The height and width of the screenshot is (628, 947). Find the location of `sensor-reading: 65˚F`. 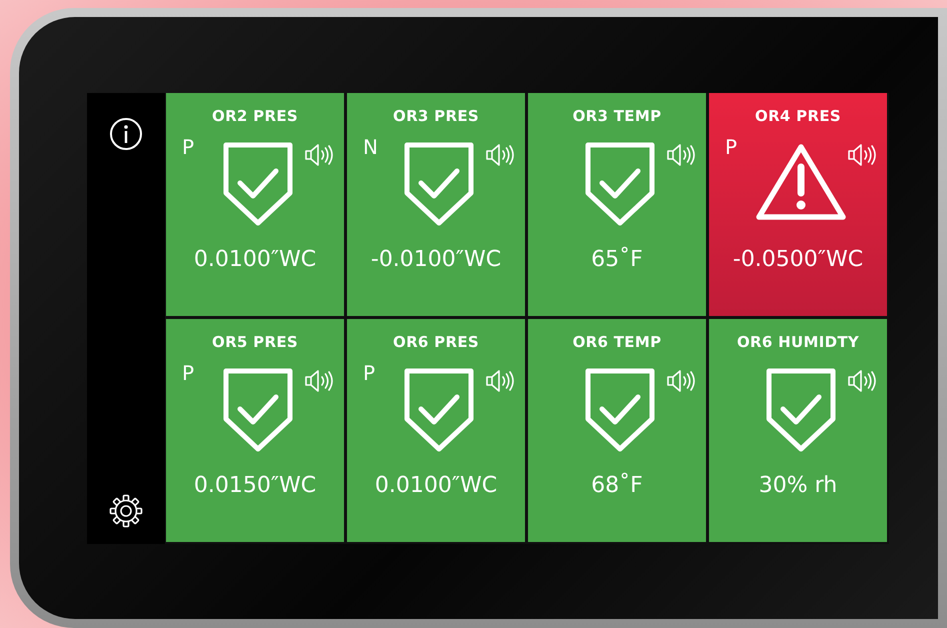

sensor-reading: 65˚F is located at coordinates (617, 259).